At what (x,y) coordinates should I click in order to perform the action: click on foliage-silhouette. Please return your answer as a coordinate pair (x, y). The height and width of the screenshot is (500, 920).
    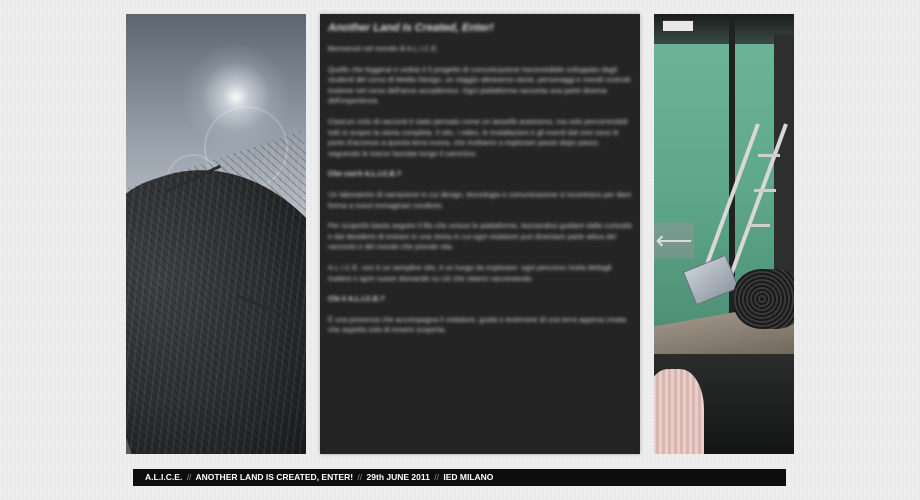
    Looking at the image, I should click on (216, 292).